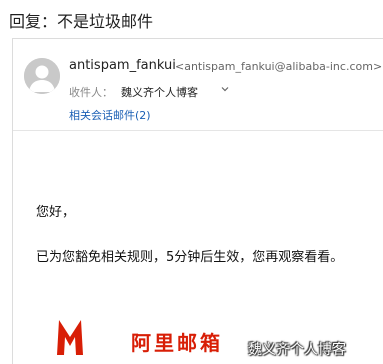 The height and width of the screenshot is (364, 383). I want to click on logo-text: 阿里邮箱, so click(177, 343).